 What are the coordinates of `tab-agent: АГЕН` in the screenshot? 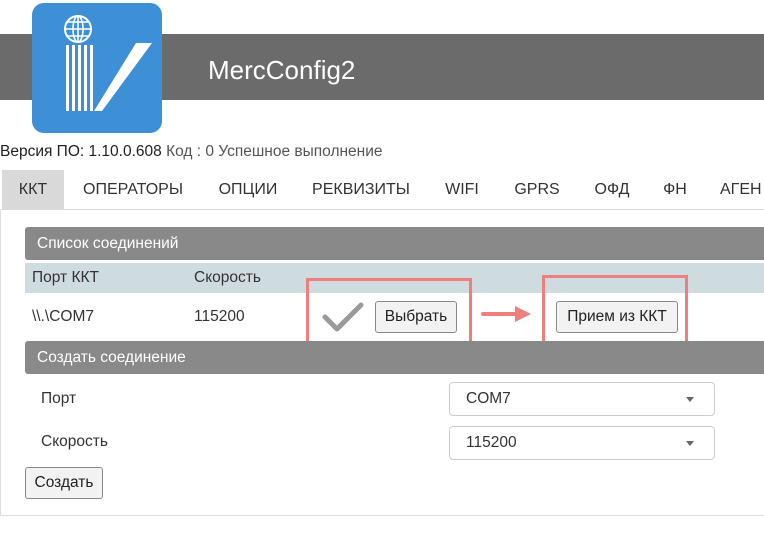 It's located at (734, 190).